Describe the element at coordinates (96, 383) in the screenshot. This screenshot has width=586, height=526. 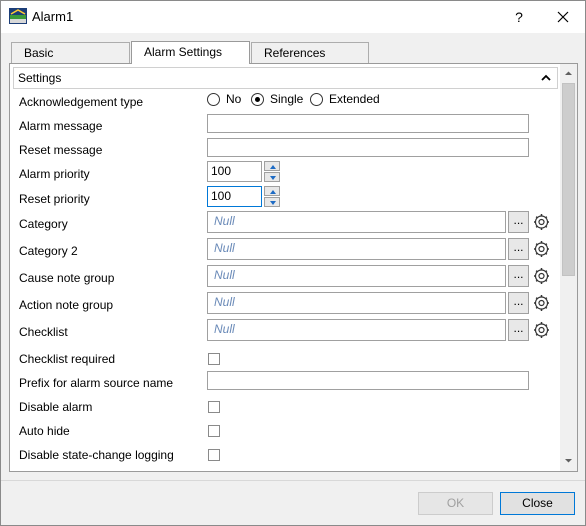
I see `prefix-source-label: Prefix for alarm source name` at that location.